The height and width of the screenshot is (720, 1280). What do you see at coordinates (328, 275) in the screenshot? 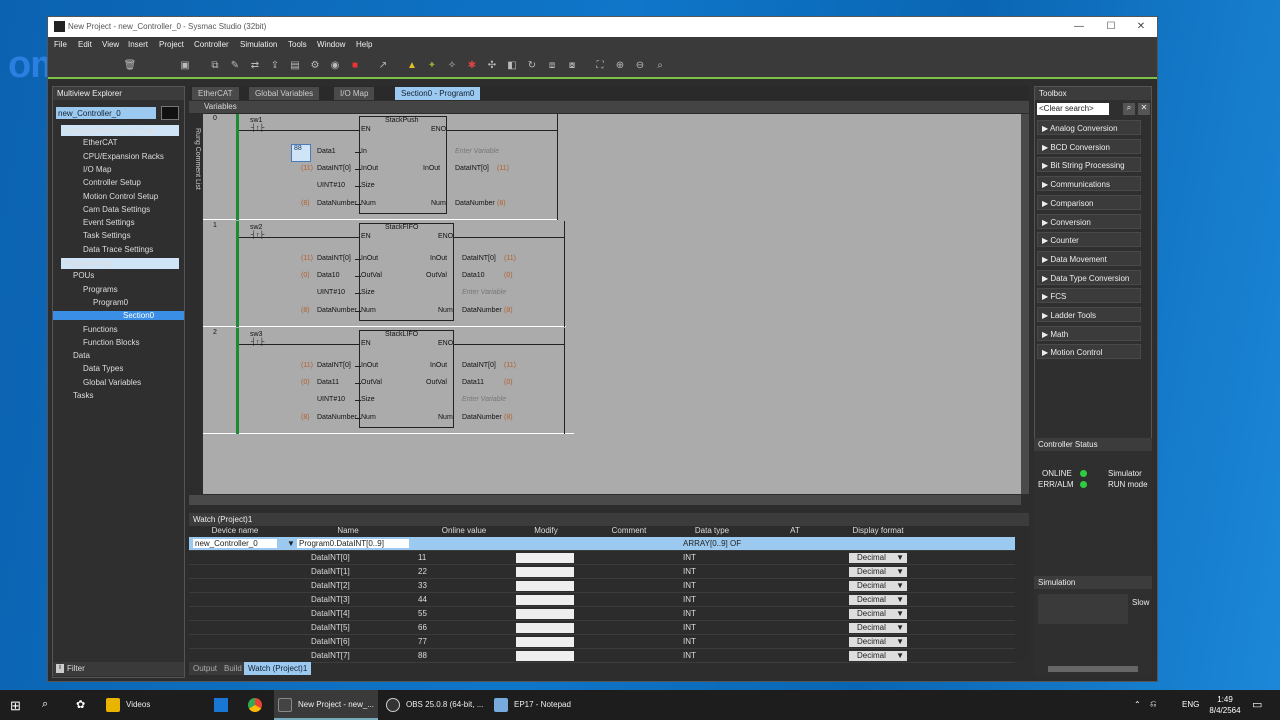
I see `pin-variable: Data10` at bounding box center [328, 275].